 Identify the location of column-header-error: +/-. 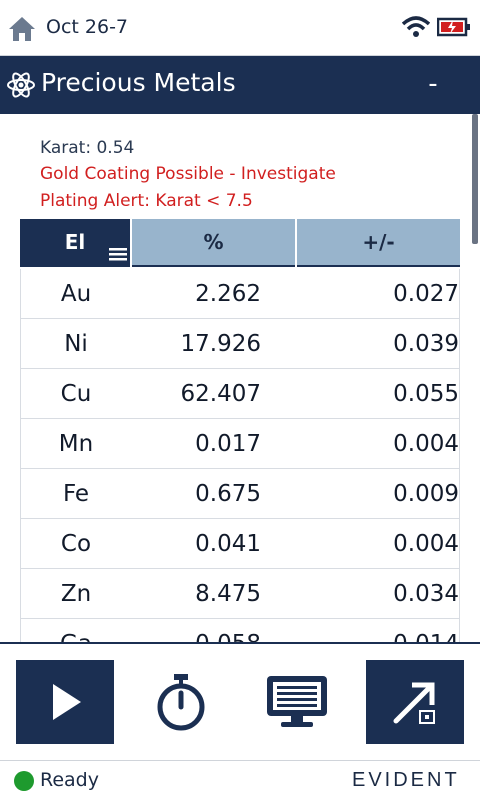
(378, 243).